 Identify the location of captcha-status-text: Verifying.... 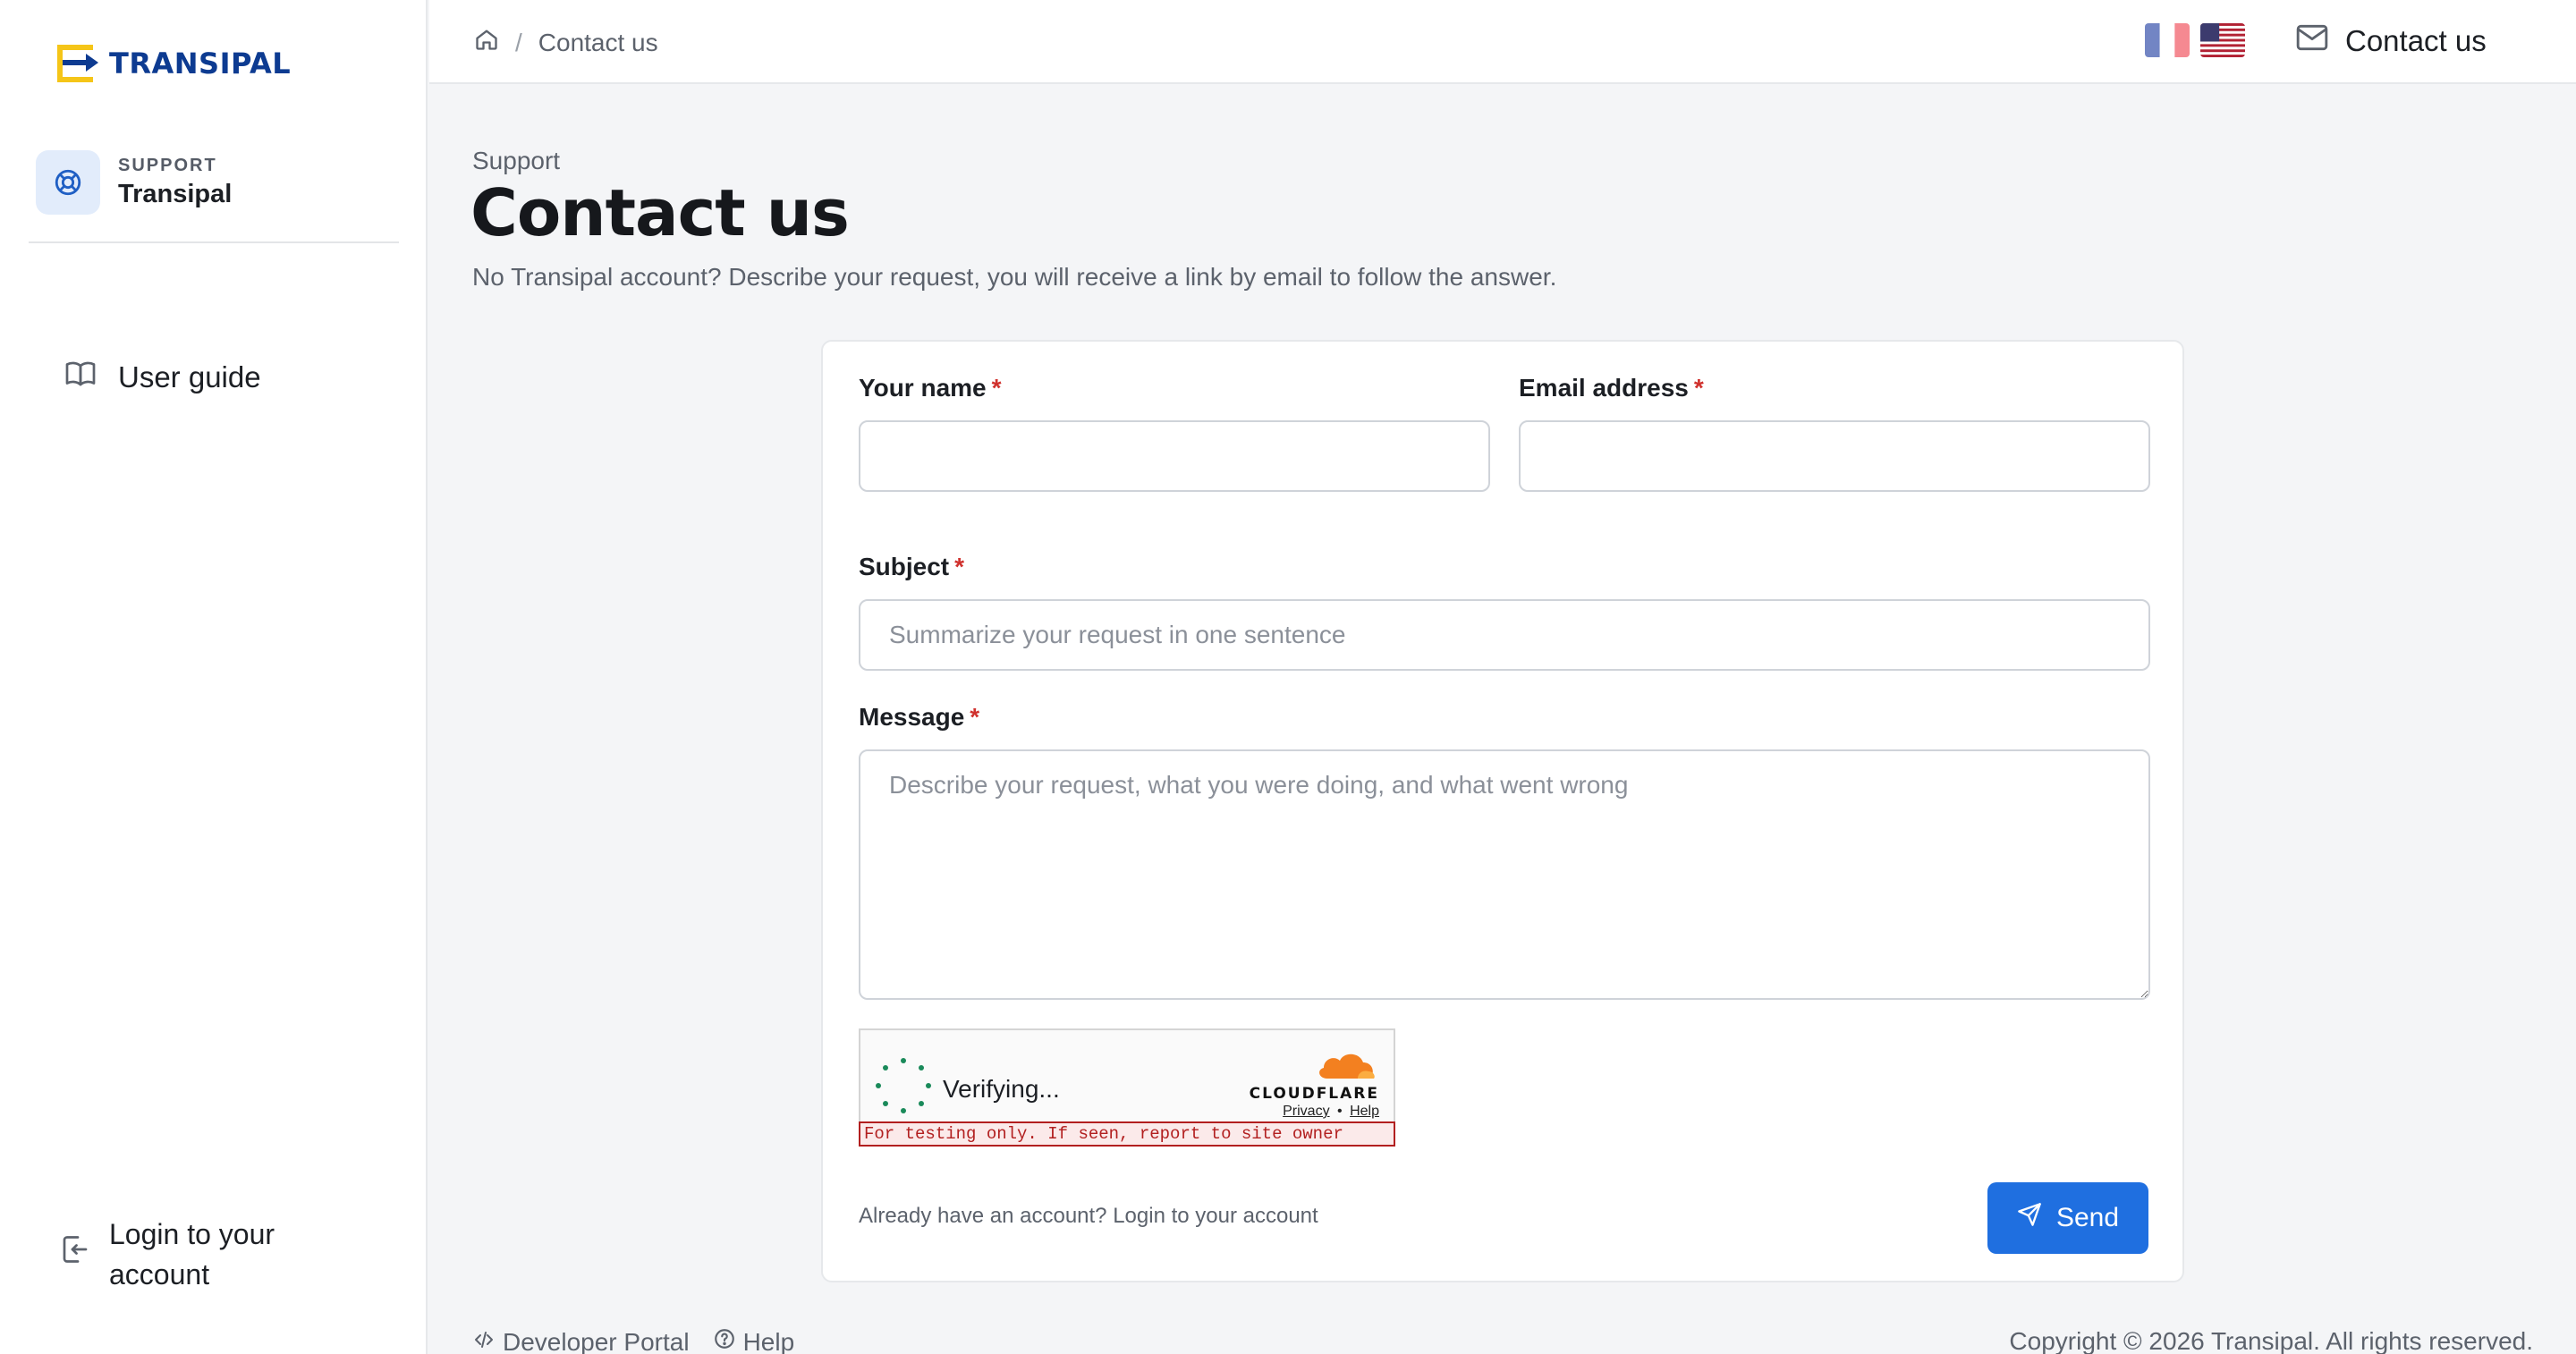
(1001, 1088).